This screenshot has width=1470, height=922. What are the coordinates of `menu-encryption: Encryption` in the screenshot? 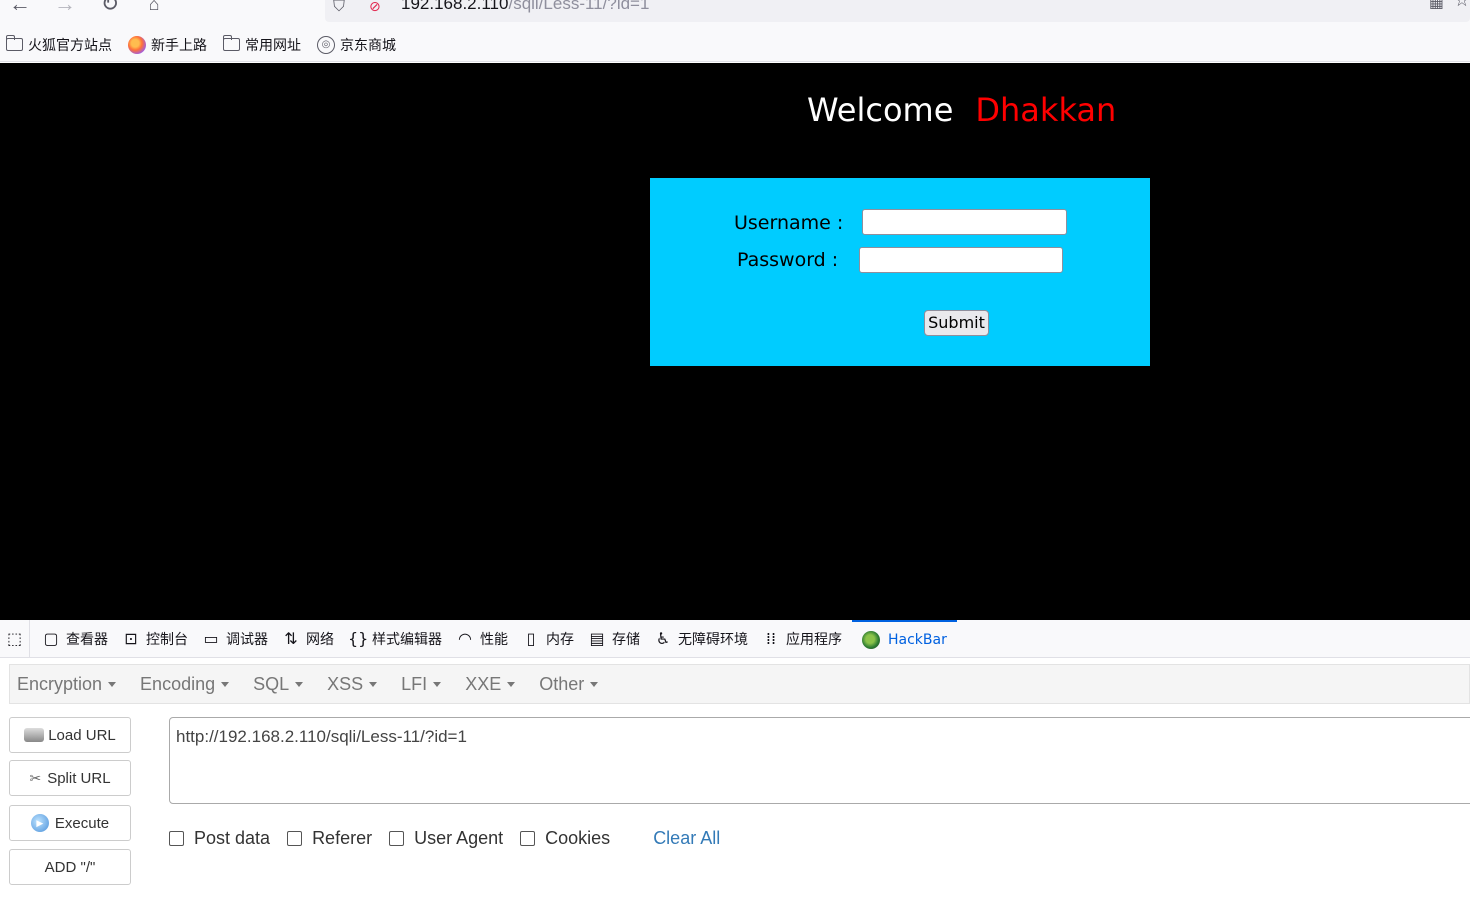 It's located at (66, 684).